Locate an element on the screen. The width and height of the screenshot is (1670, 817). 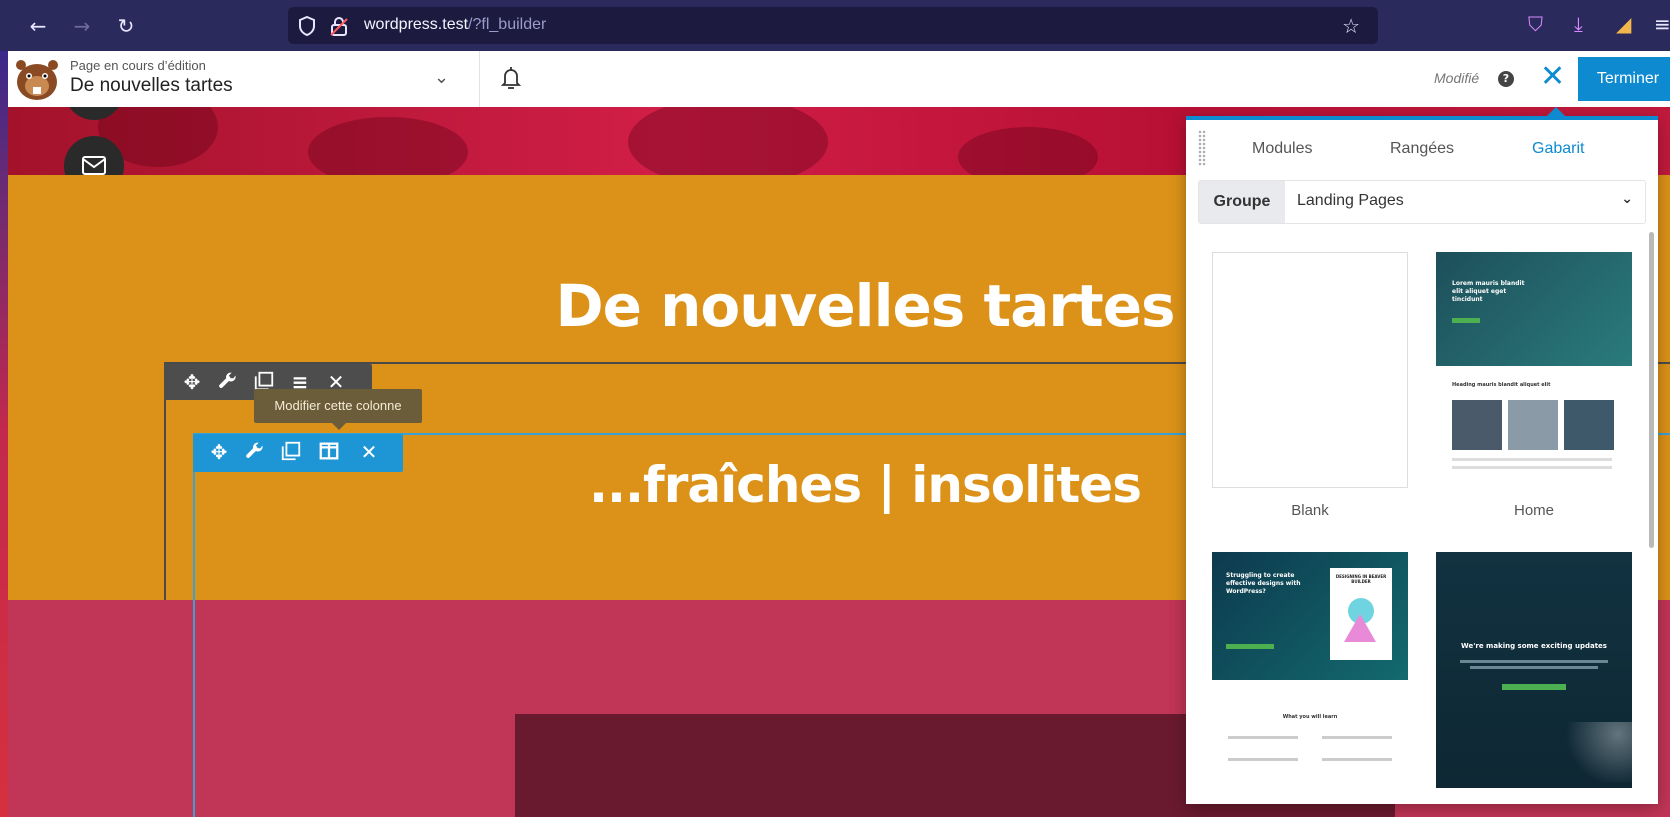
duplicate-icon is located at coordinates (291, 452).